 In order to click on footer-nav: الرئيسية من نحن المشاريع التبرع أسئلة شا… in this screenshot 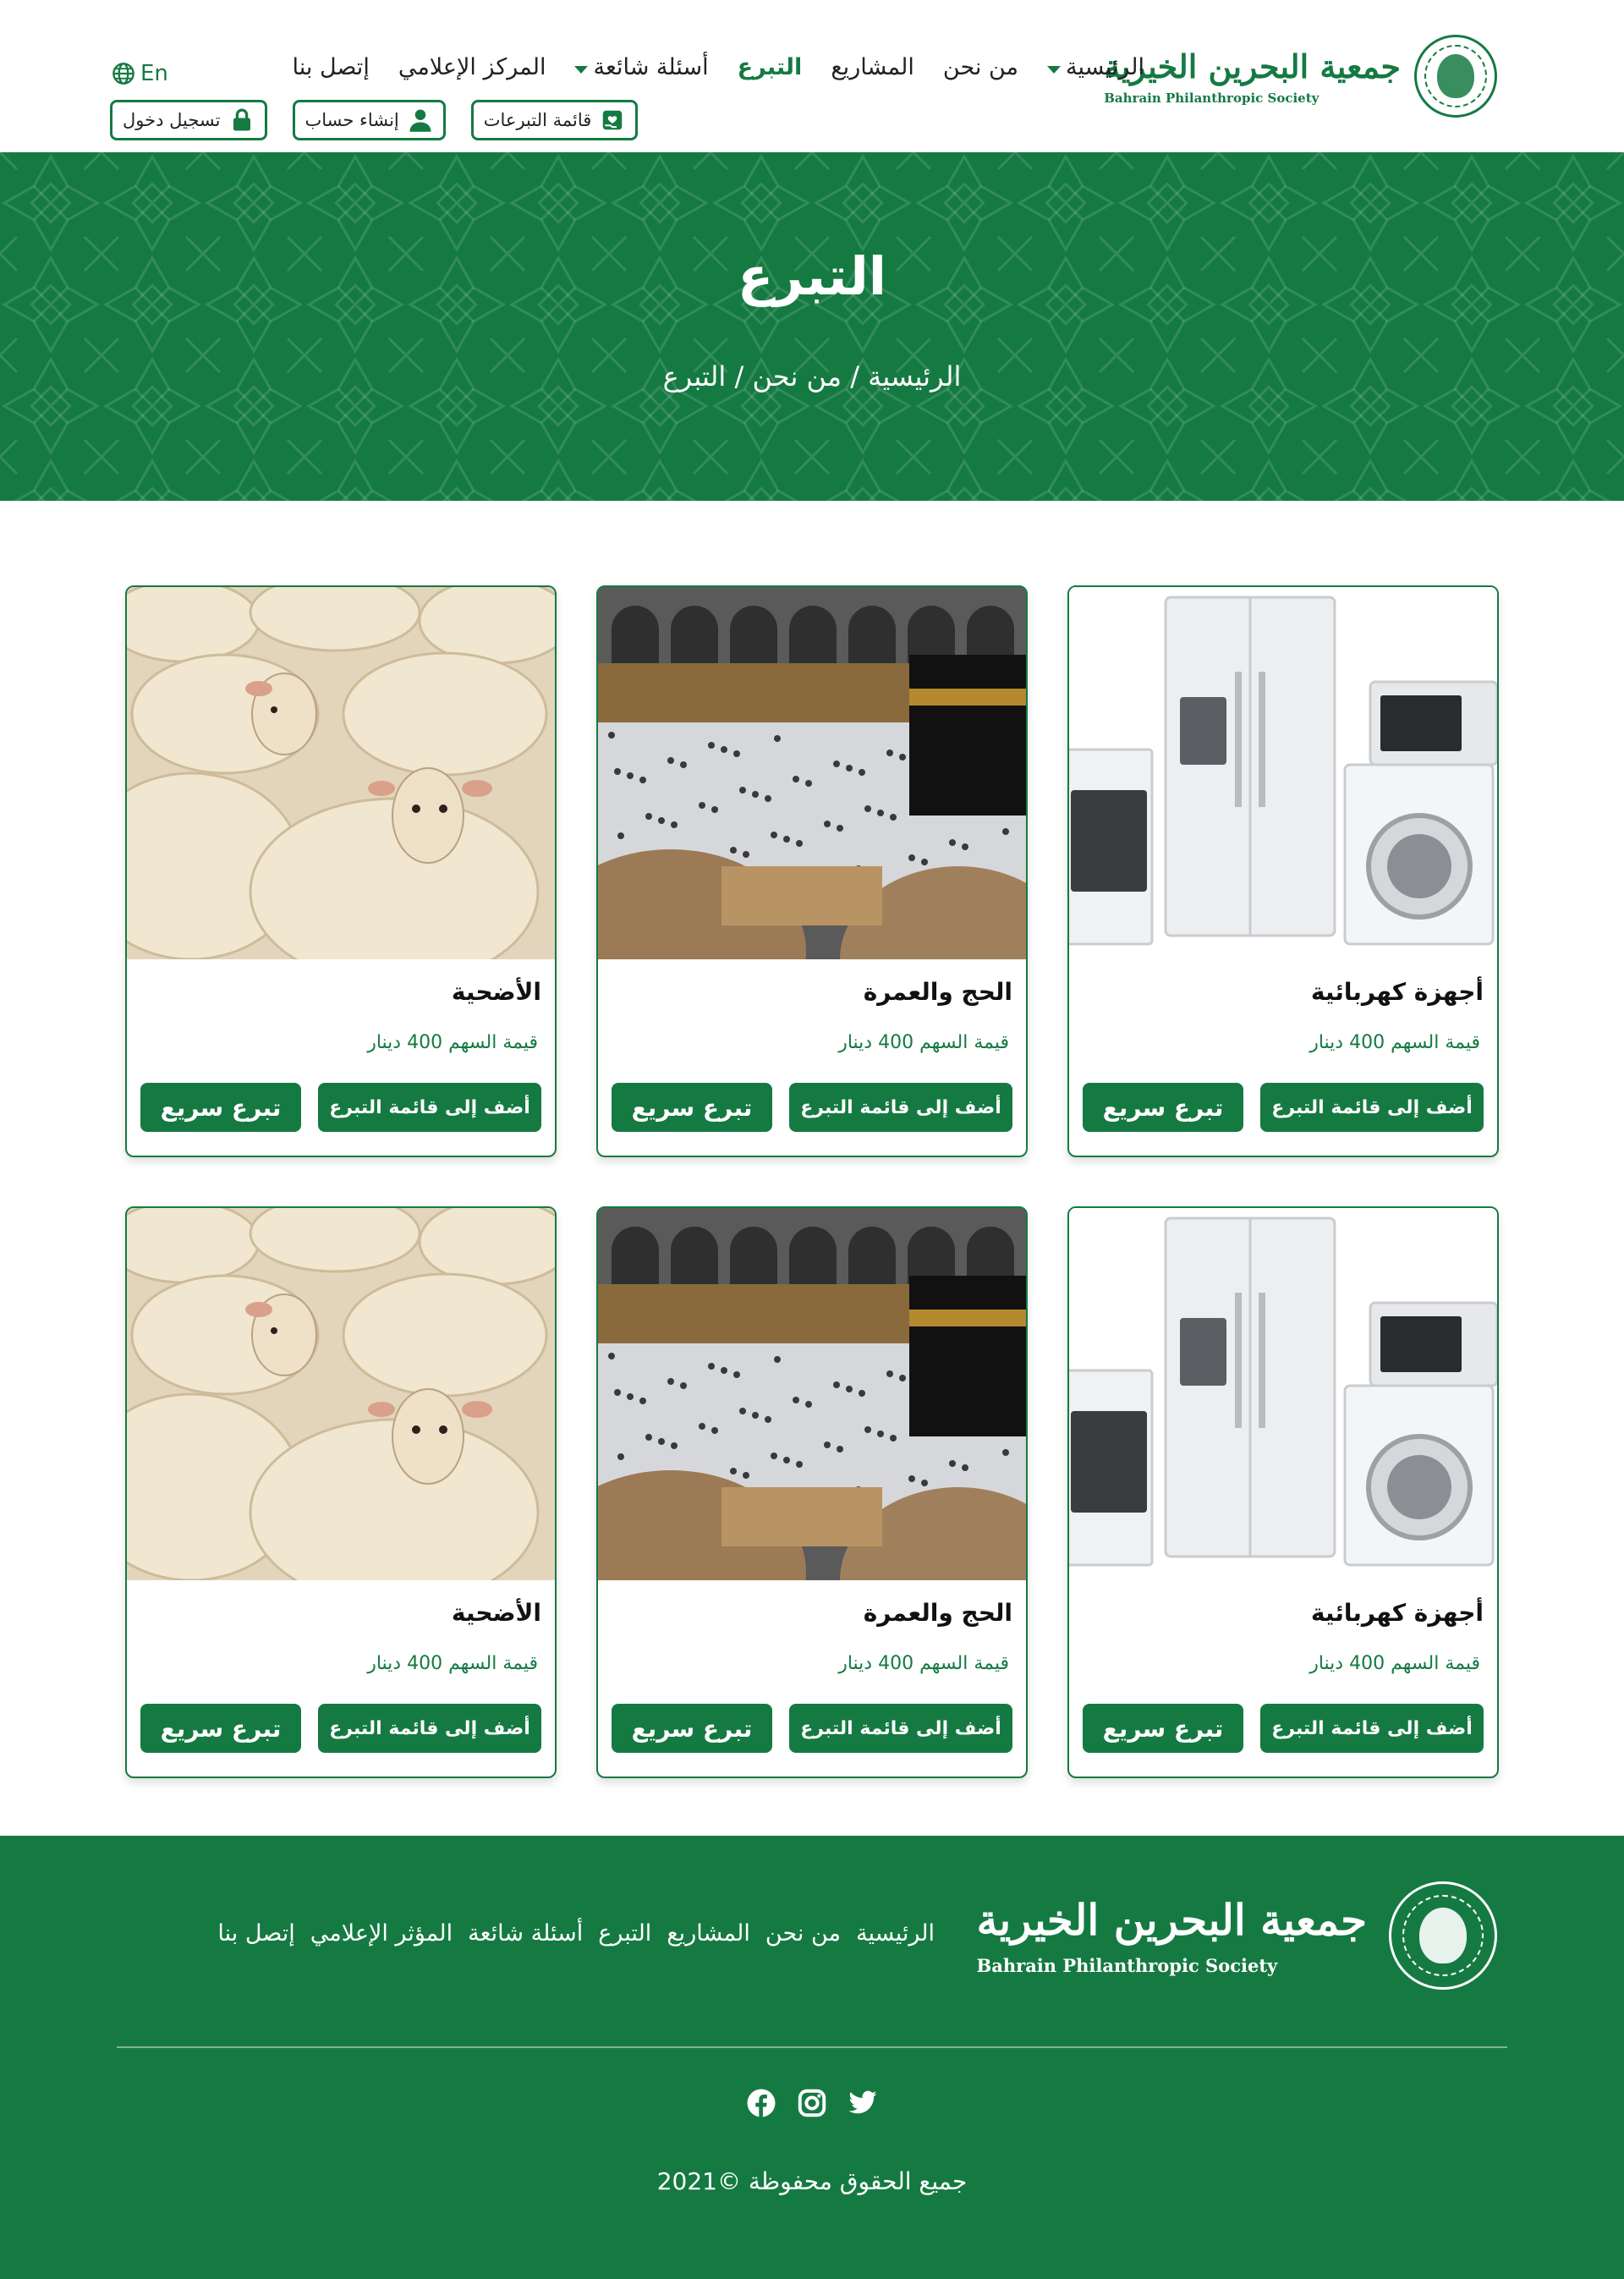, I will do `click(576, 1934)`.